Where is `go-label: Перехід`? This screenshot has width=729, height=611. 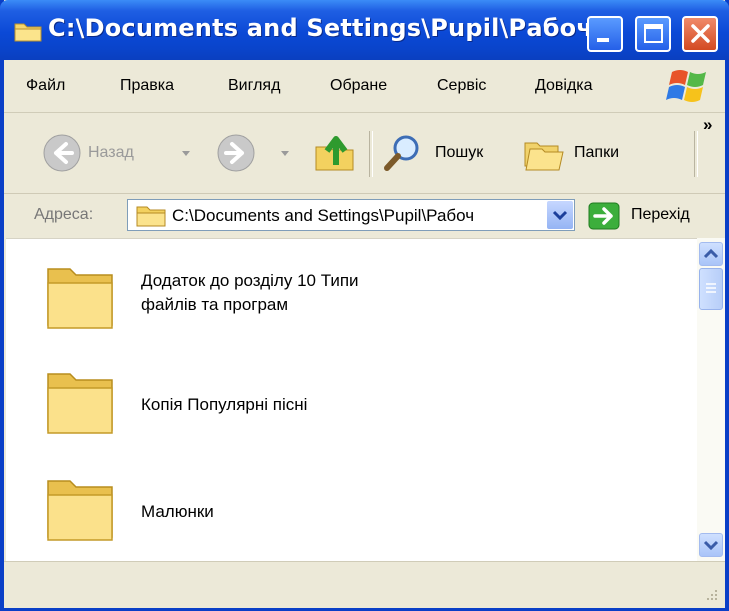 go-label: Перехід is located at coordinates (660, 215).